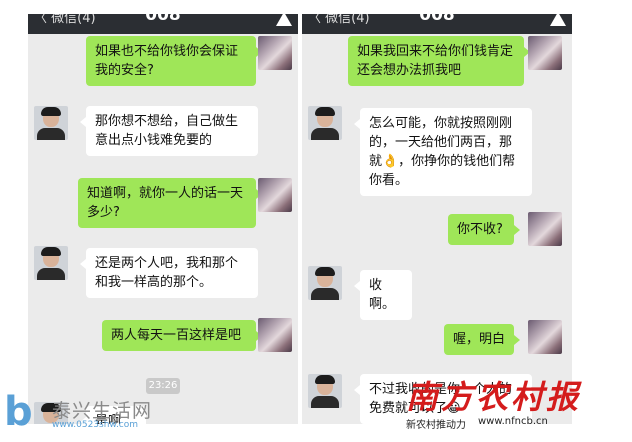 The width and height of the screenshot is (632, 442). What do you see at coordinates (182, 335) in the screenshot?
I see `message-bubble-sent: 两人每天一百这样是吧` at bounding box center [182, 335].